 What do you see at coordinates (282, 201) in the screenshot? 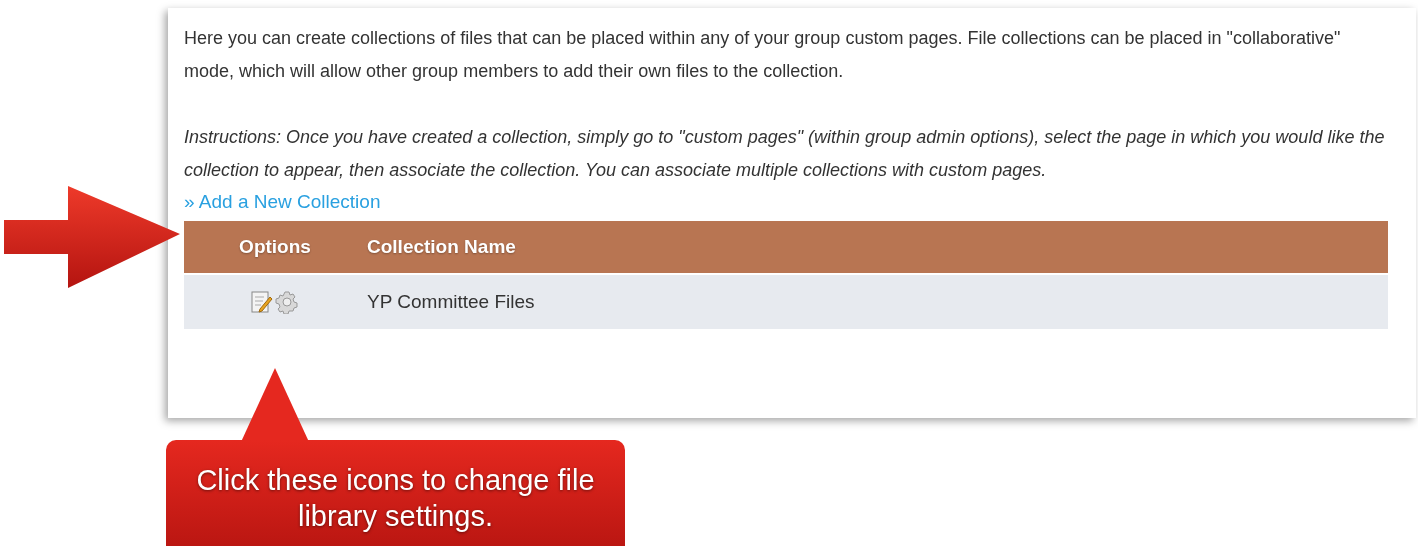
I see `add-collection-link: » Add a New Collection` at bounding box center [282, 201].